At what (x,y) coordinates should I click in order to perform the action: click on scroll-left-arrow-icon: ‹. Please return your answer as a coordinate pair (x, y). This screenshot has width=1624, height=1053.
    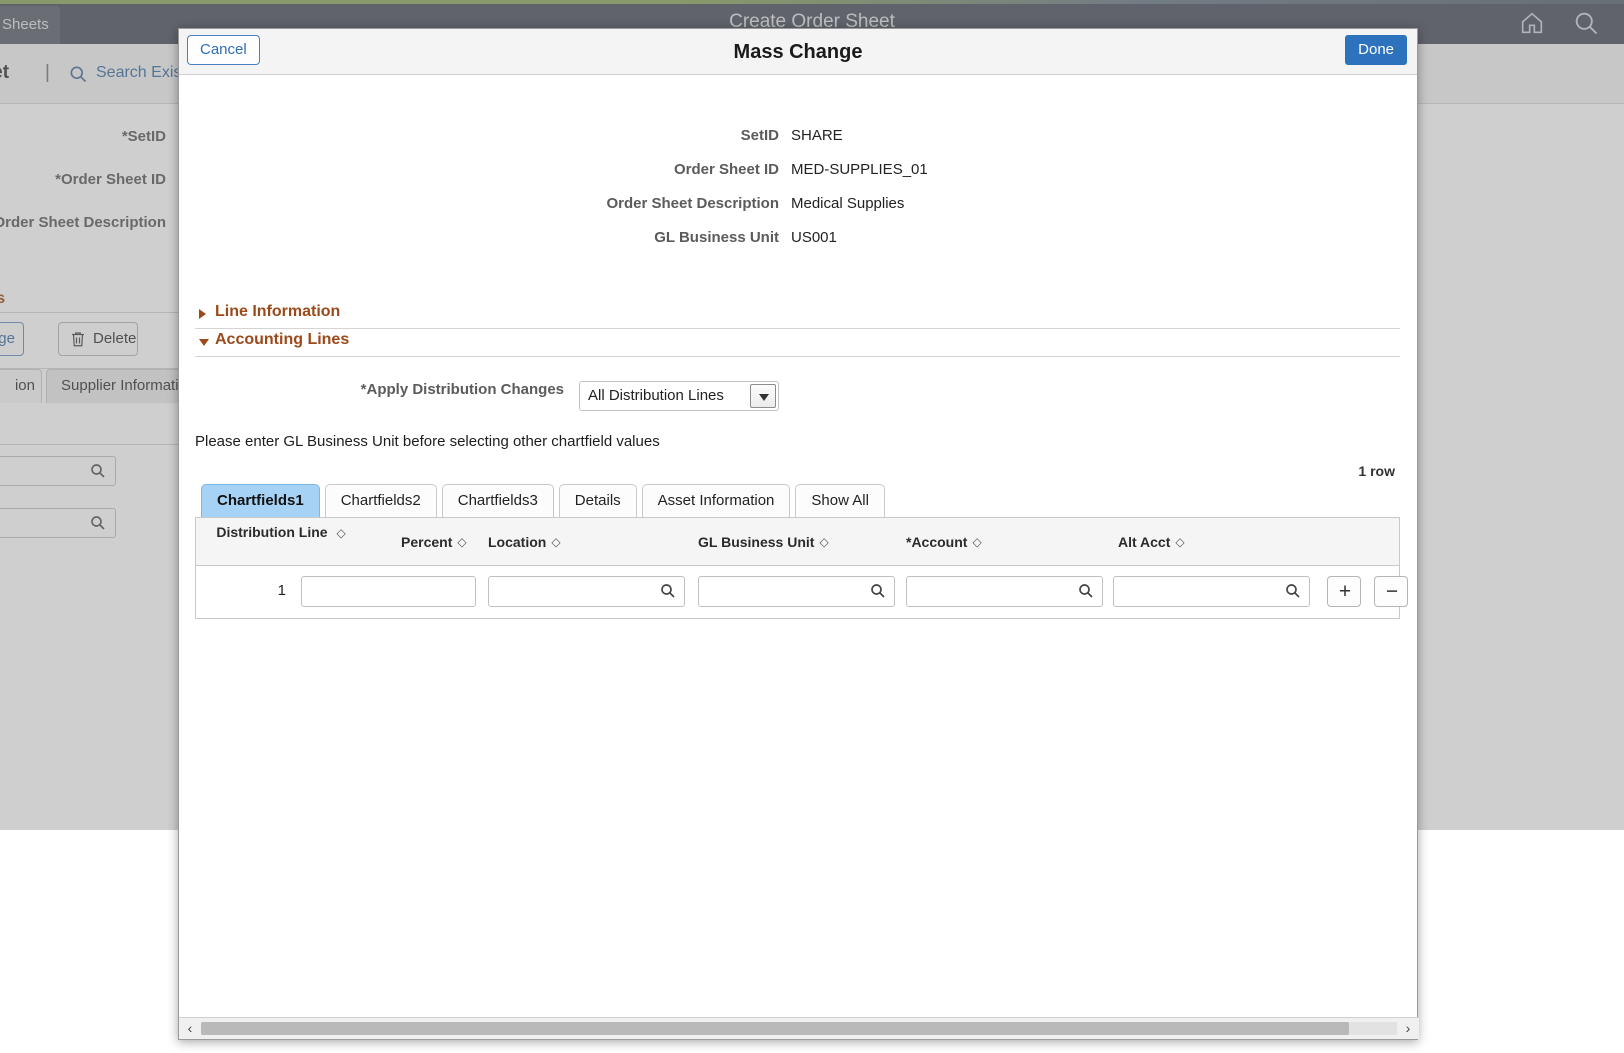
    Looking at the image, I should click on (190, 1028).